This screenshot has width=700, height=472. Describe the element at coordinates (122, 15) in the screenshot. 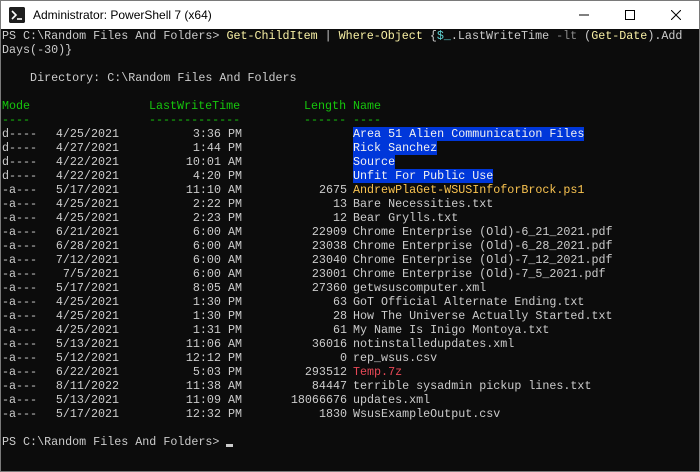

I see `window-title: Administrator: PowerShell 7 (x64)` at that location.